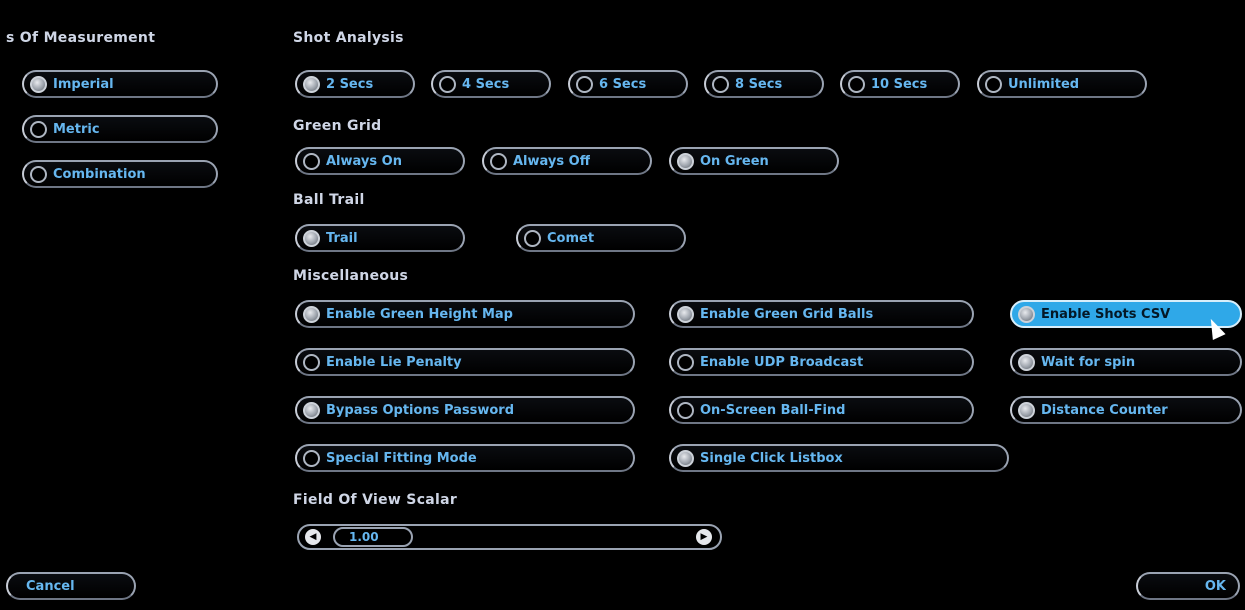 Image resolution: width=1245 pixels, height=610 pixels. I want to click on cancel-button: Cancel, so click(71, 586).